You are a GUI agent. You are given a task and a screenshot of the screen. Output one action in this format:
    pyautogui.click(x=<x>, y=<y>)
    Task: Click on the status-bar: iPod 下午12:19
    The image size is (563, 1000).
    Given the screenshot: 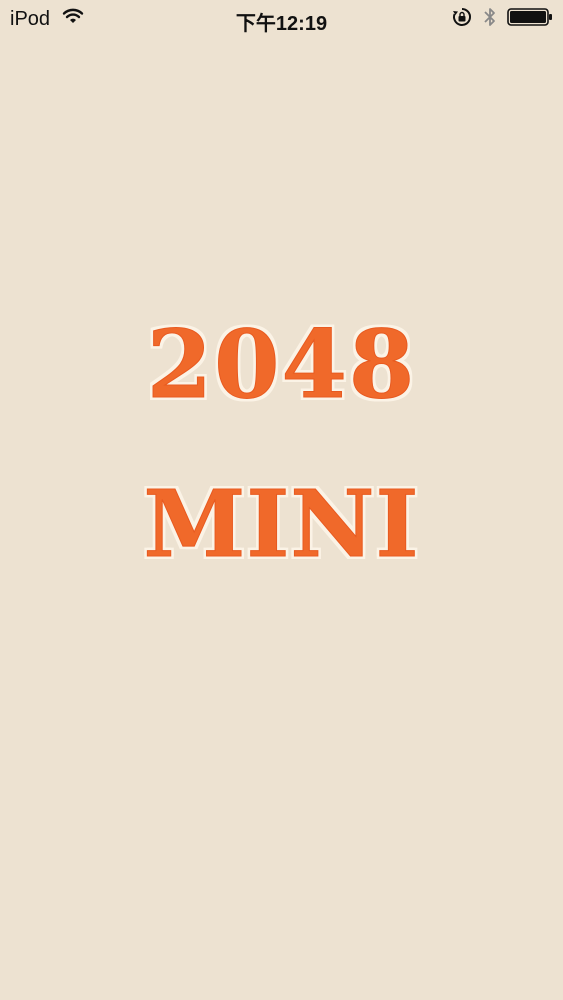 What is the action you would take?
    pyautogui.click(x=281, y=20)
    